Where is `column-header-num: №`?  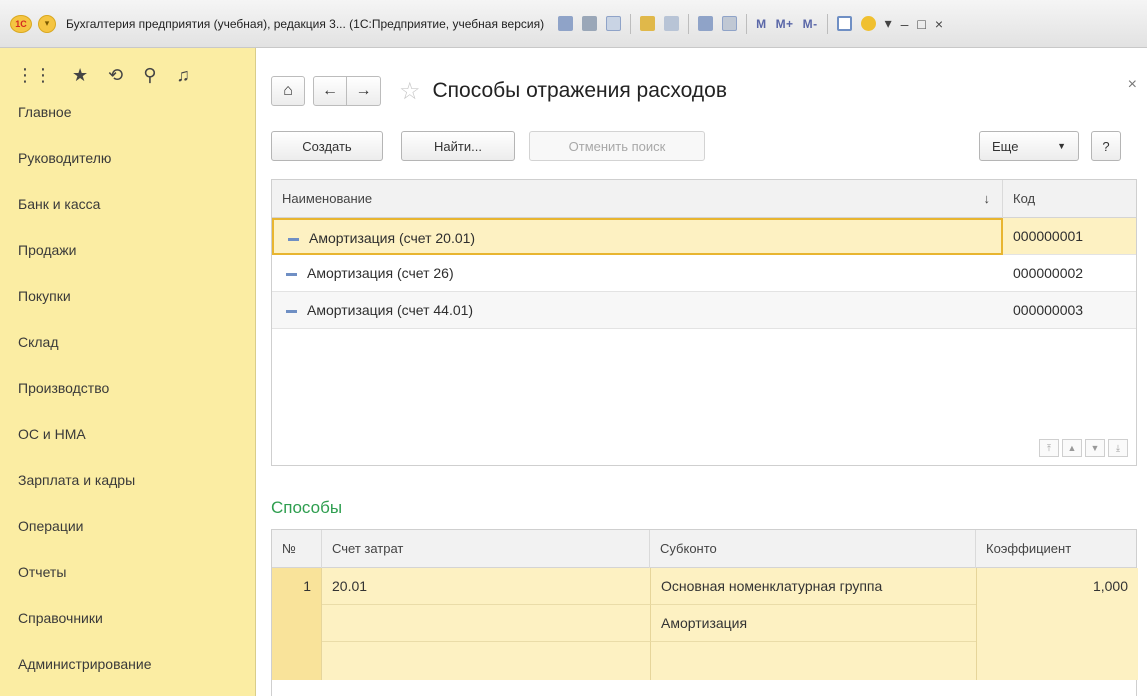 column-header-num: № is located at coordinates (297, 549).